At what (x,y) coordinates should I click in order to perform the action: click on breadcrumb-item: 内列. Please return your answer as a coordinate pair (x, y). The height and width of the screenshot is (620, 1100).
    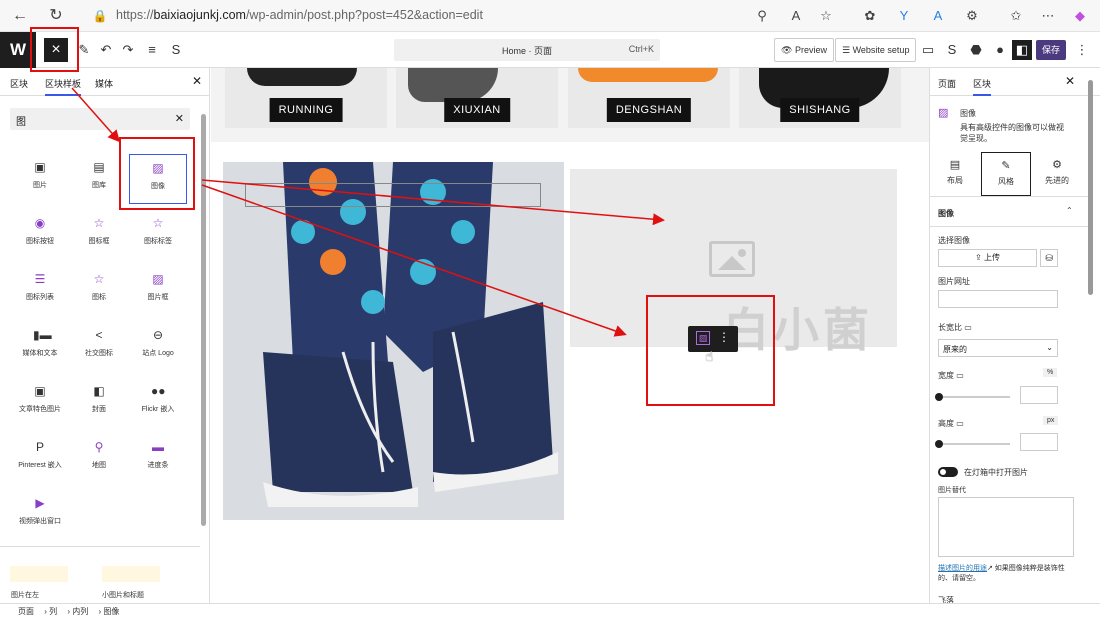
    Looking at the image, I should click on (80, 611).